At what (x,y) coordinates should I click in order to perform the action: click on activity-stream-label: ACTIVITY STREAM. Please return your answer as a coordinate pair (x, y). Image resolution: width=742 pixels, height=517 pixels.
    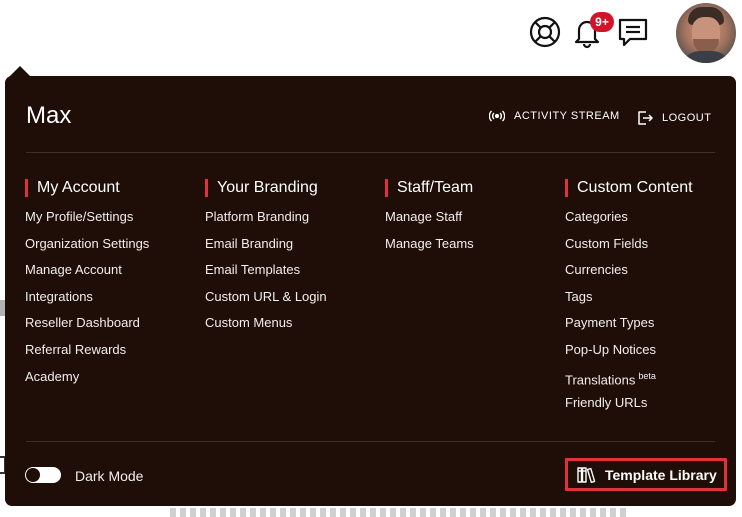
    Looking at the image, I should click on (567, 116).